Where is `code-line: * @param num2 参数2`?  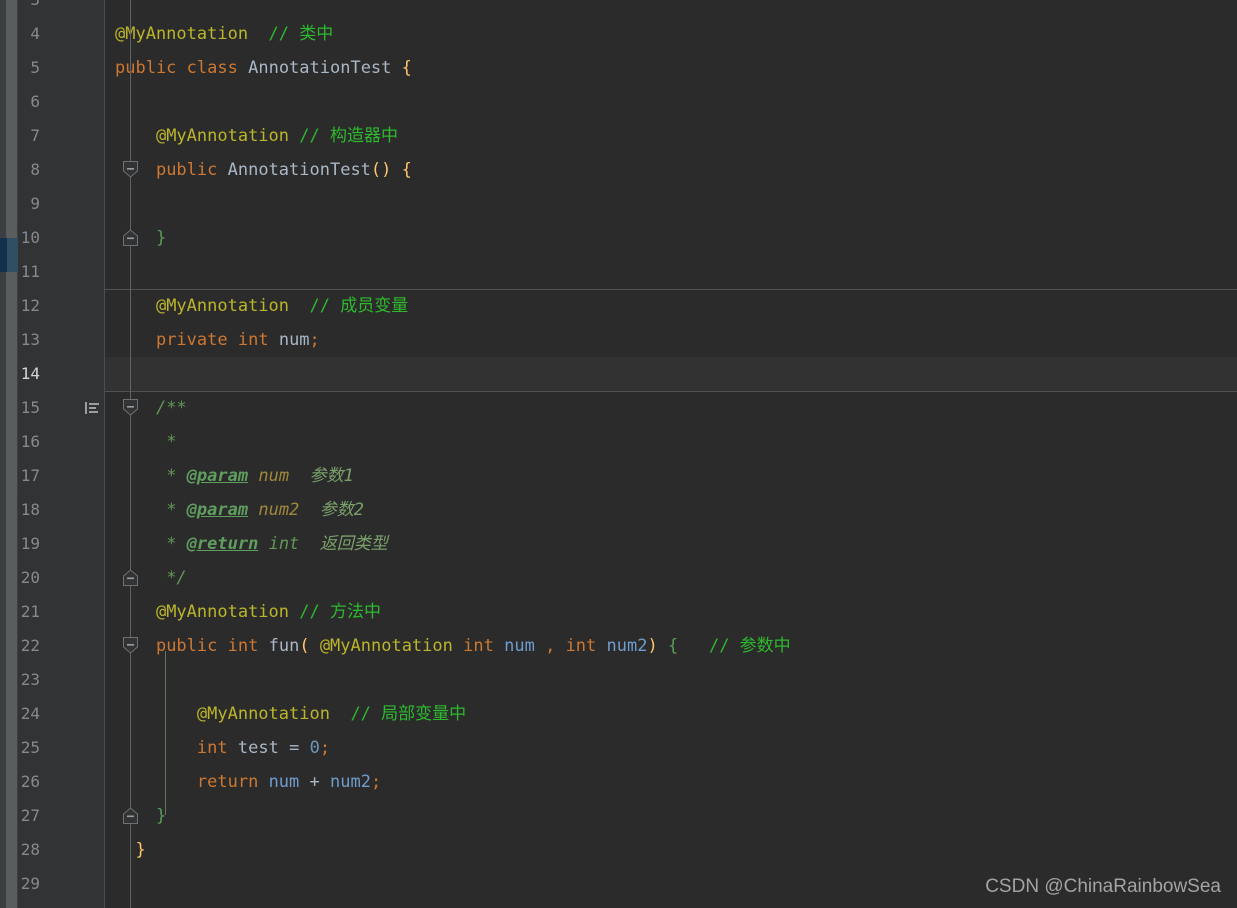
code-line: * @param num2 参数2 is located at coordinates (671, 510).